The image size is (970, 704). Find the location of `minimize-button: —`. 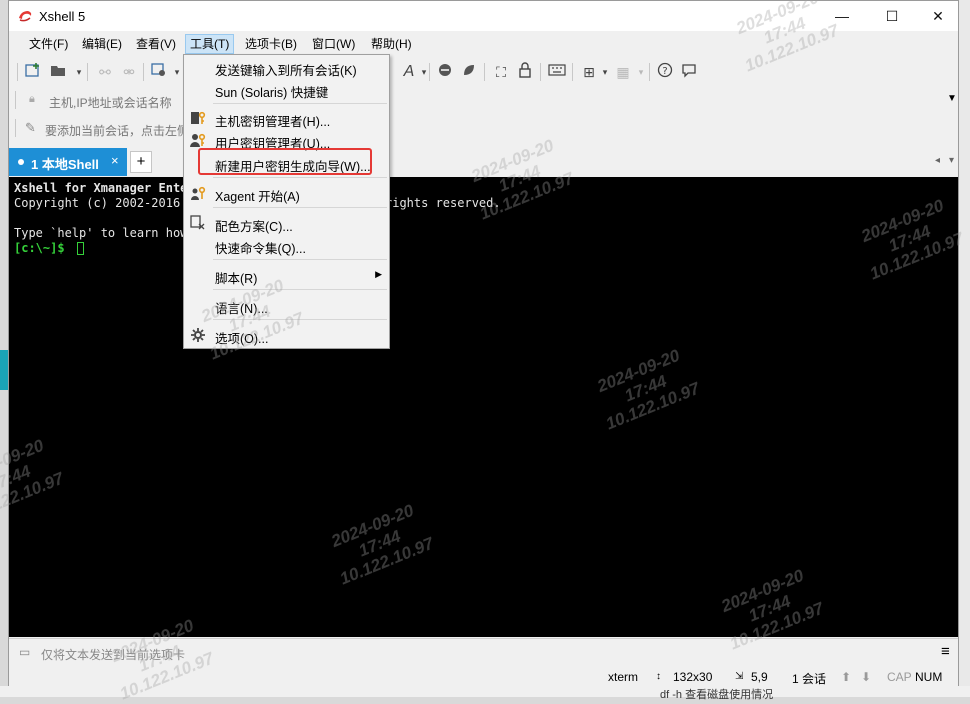

minimize-button: — is located at coordinates (842, 16).